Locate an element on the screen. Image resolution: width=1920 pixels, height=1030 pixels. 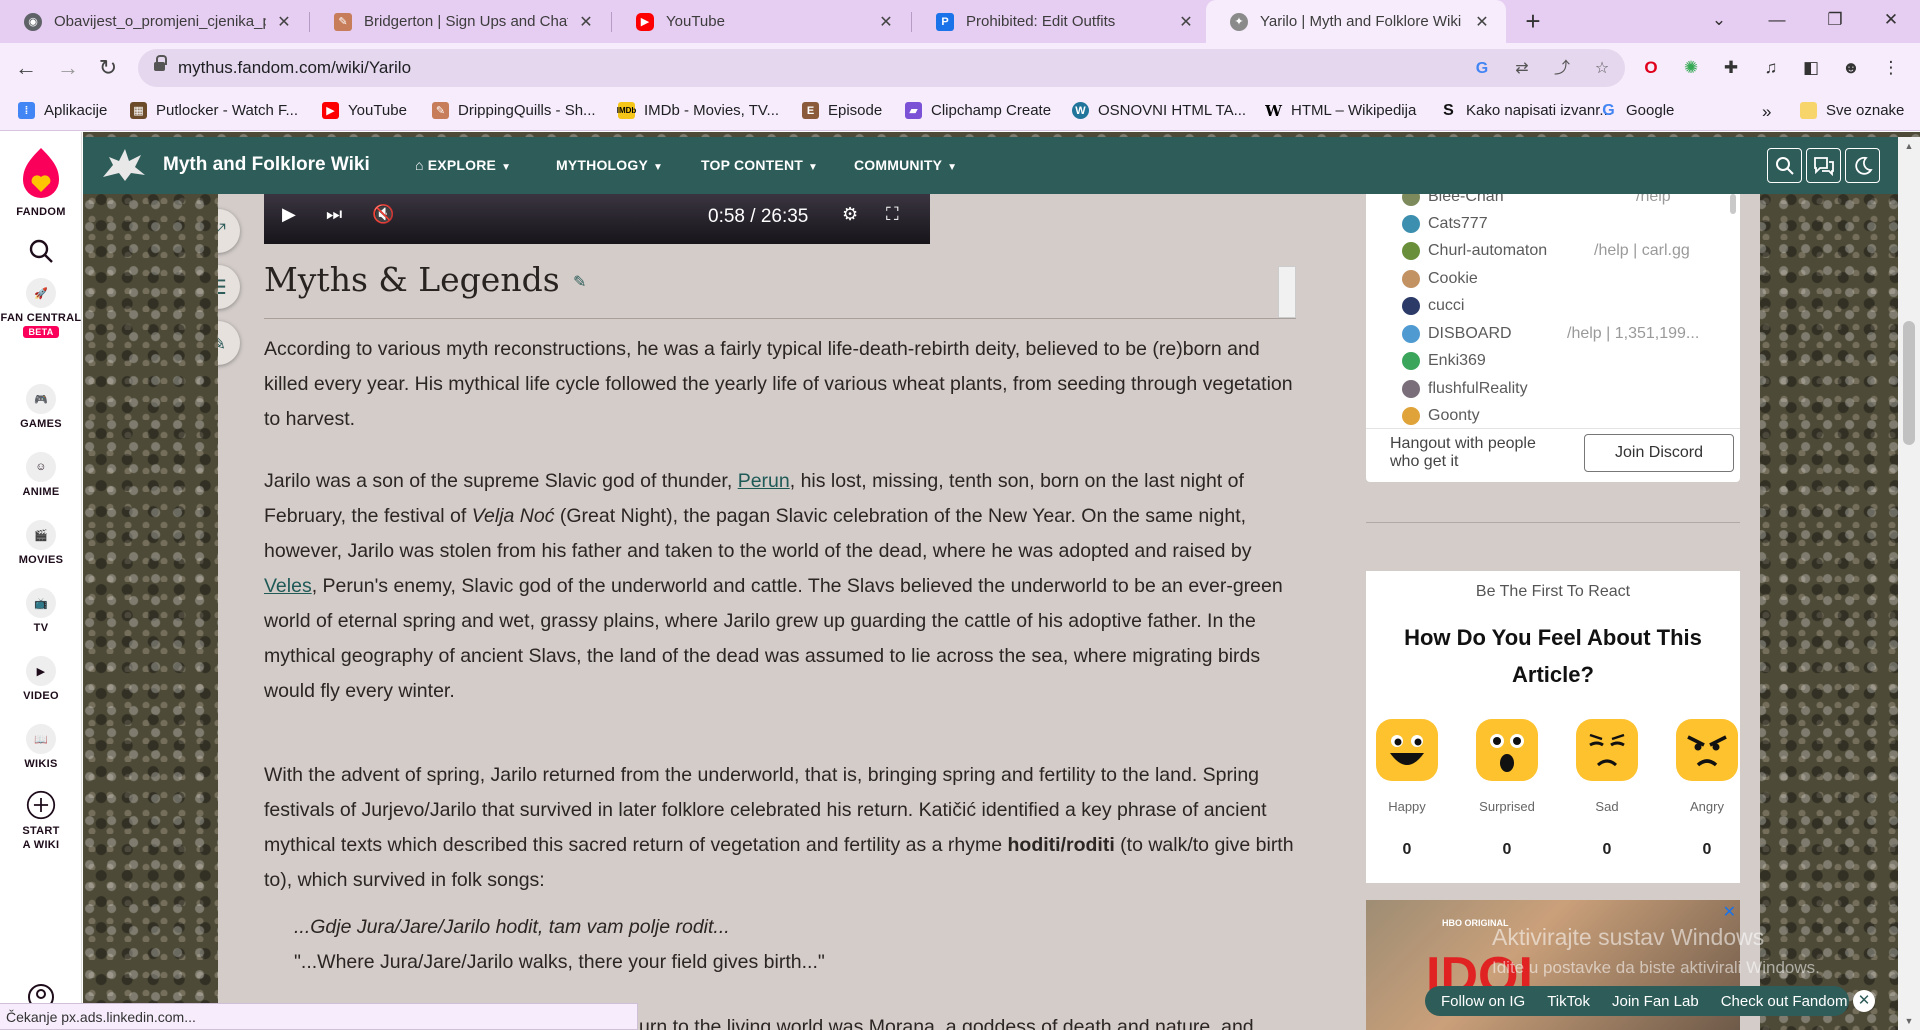
plus-circle-icon is located at coordinates (41, 805).